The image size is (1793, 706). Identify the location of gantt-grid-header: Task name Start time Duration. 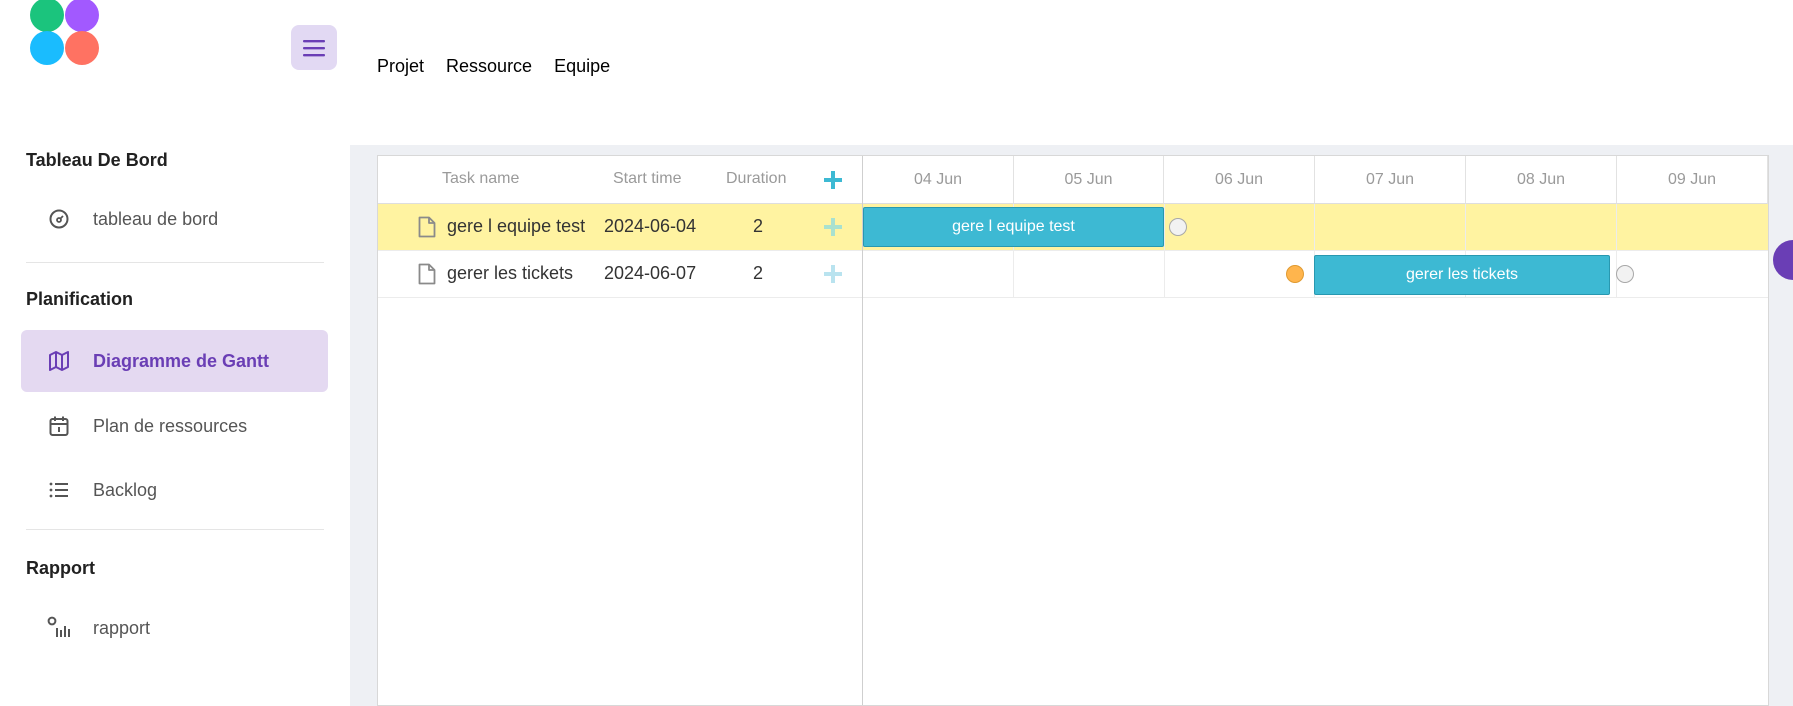
(620, 180).